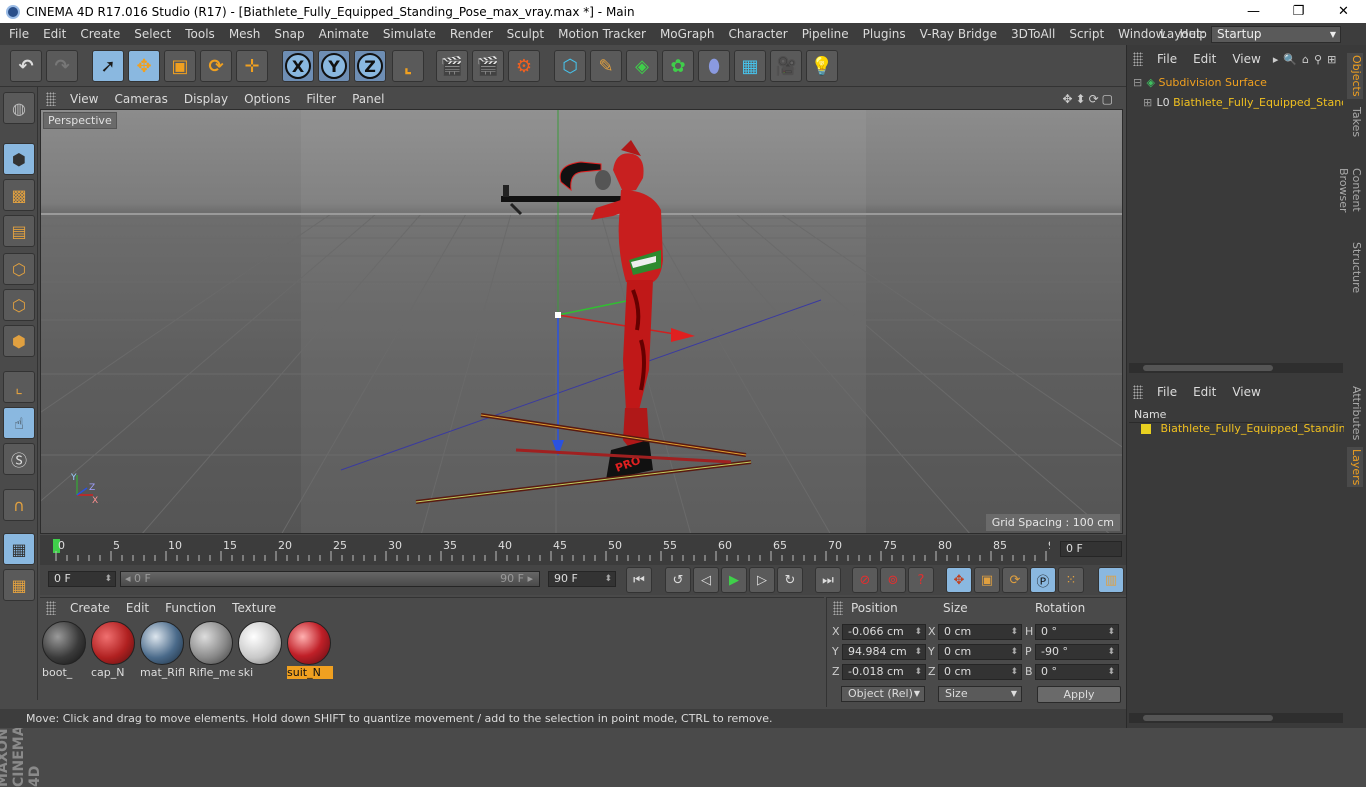 This screenshot has height=787, width=1366. What do you see at coordinates (1276, 34) in the screenshot?
I see `layout-dropdown: Startup` at bounding box center [1276, 34].